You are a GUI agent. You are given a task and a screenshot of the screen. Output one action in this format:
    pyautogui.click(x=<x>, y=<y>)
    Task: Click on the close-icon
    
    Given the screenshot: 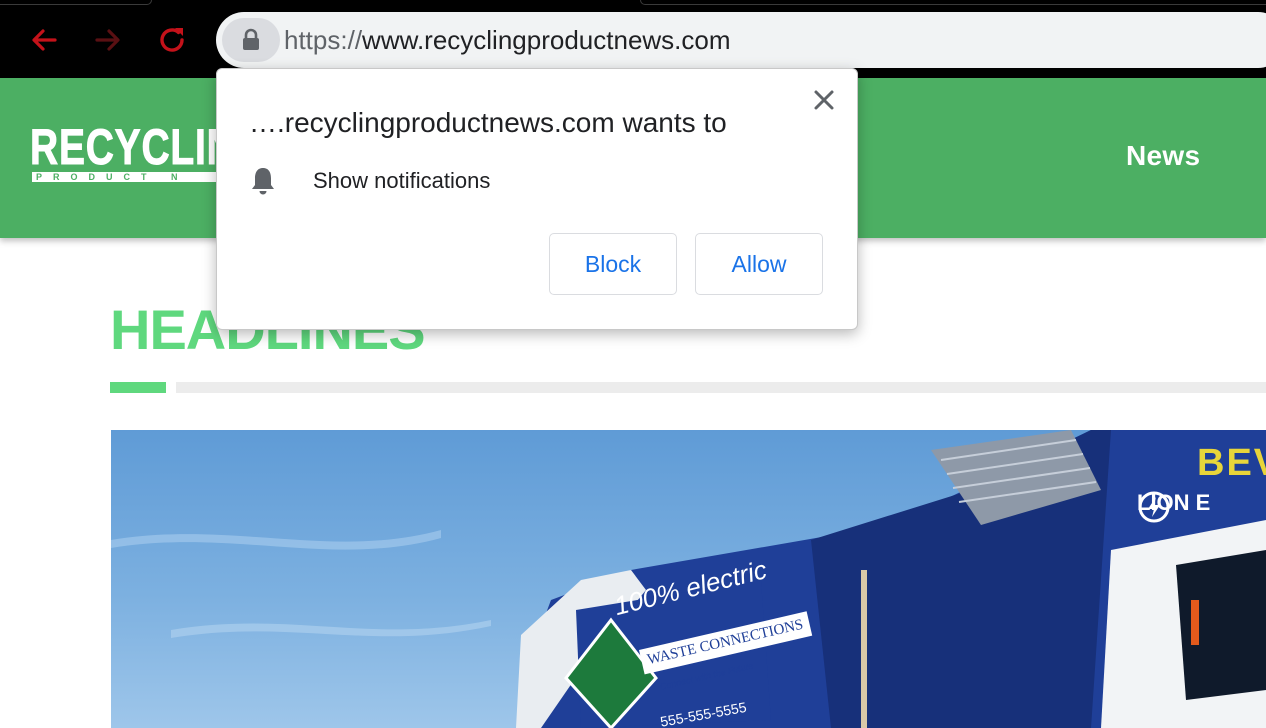 What is the action you would take?
    pyautogui.click(x=824, y=100)
    